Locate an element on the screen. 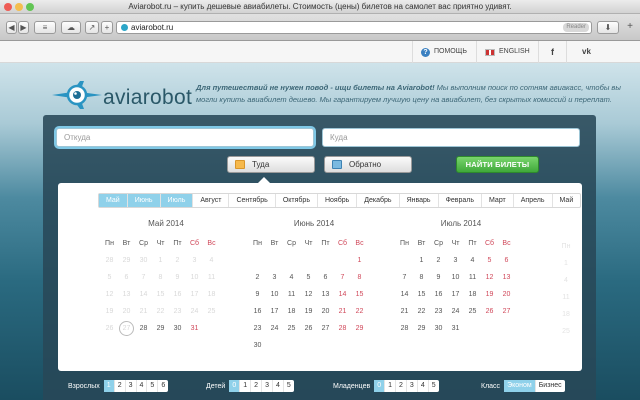  share-button: ↗ is located at coordinates (92, 27).